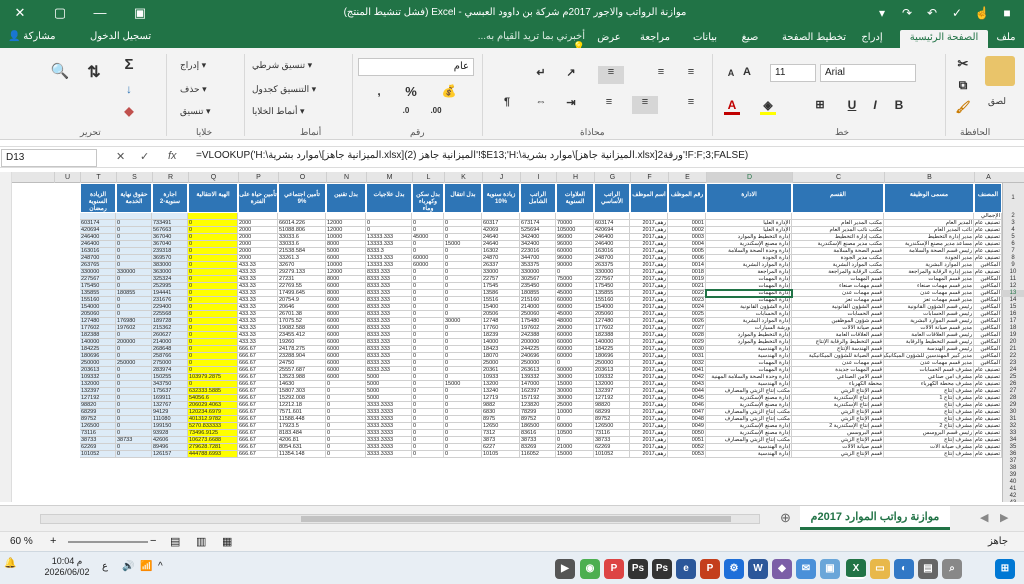 This screenshot has width=1024, height=584. What do you see at coordinates (98, 321) in the screenshot?
I see `cell-T: 127480` at bounding box center [98, 321].